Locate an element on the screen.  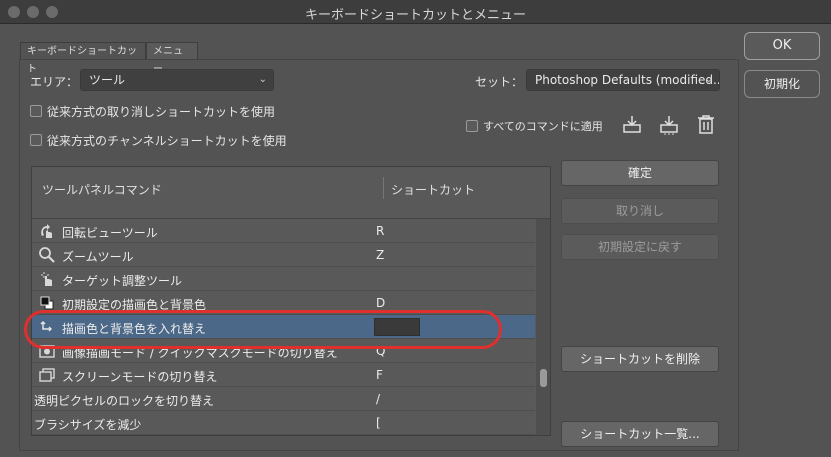
use-default-button: 初期設定に戻す is located at coordinates (640, 247).